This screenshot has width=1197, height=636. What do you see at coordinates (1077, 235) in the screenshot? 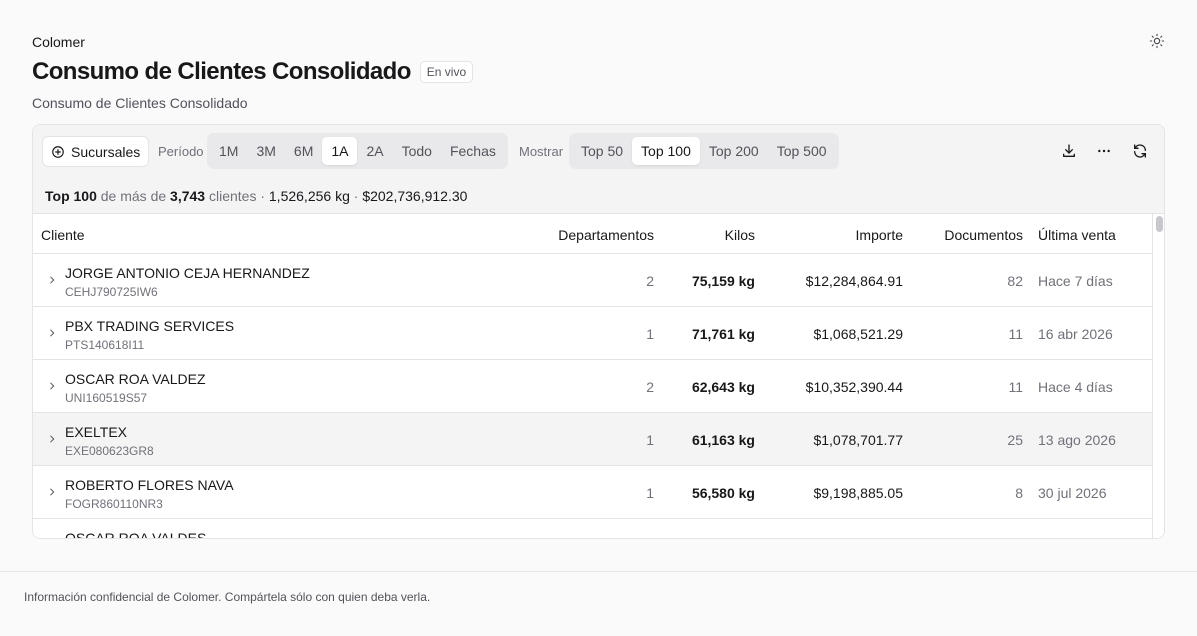
I see `col-last-sale: Última venta` at bounding box center [1077, 235].